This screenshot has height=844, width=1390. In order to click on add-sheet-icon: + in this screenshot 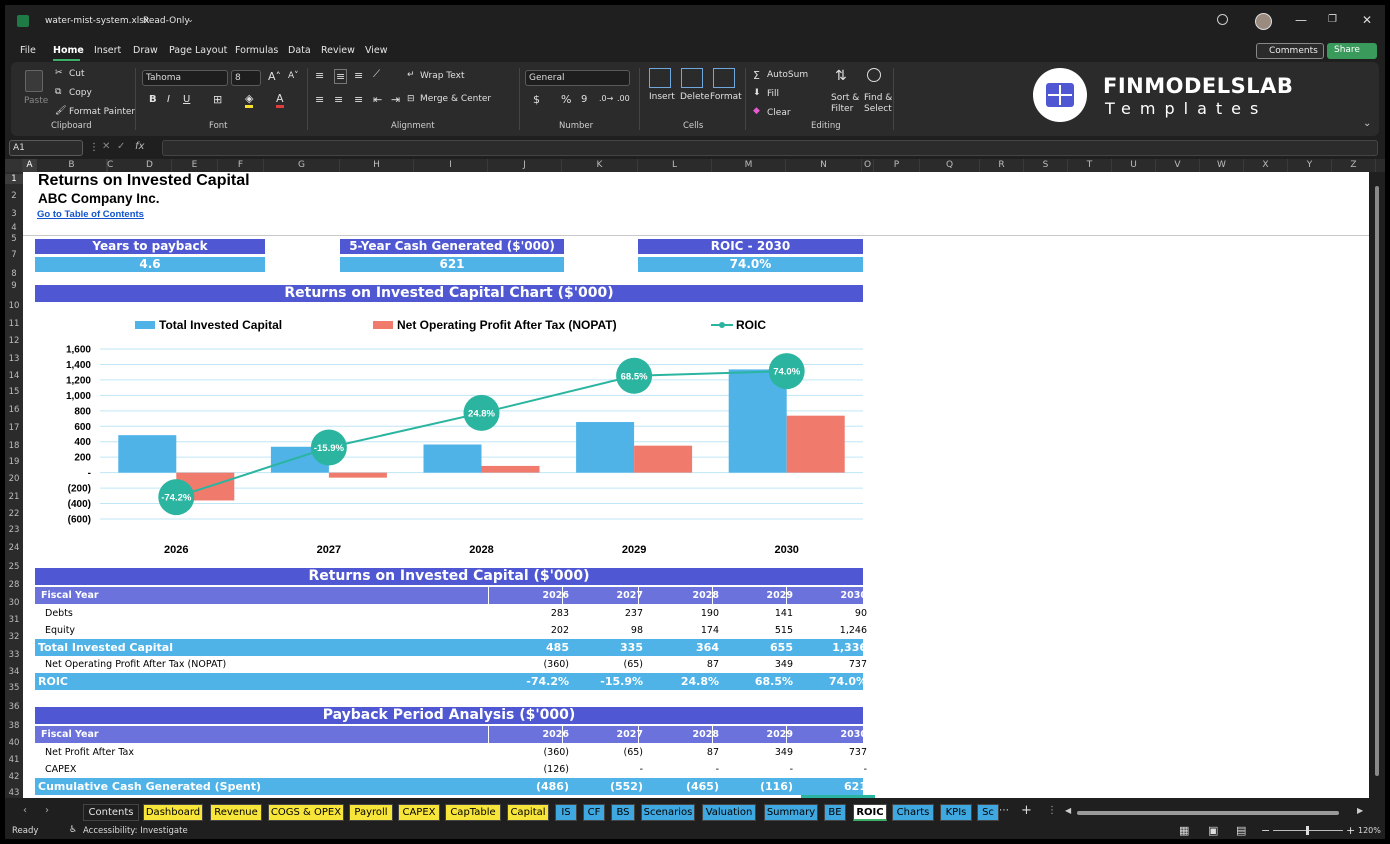, I will do `click(1026, 810)`.